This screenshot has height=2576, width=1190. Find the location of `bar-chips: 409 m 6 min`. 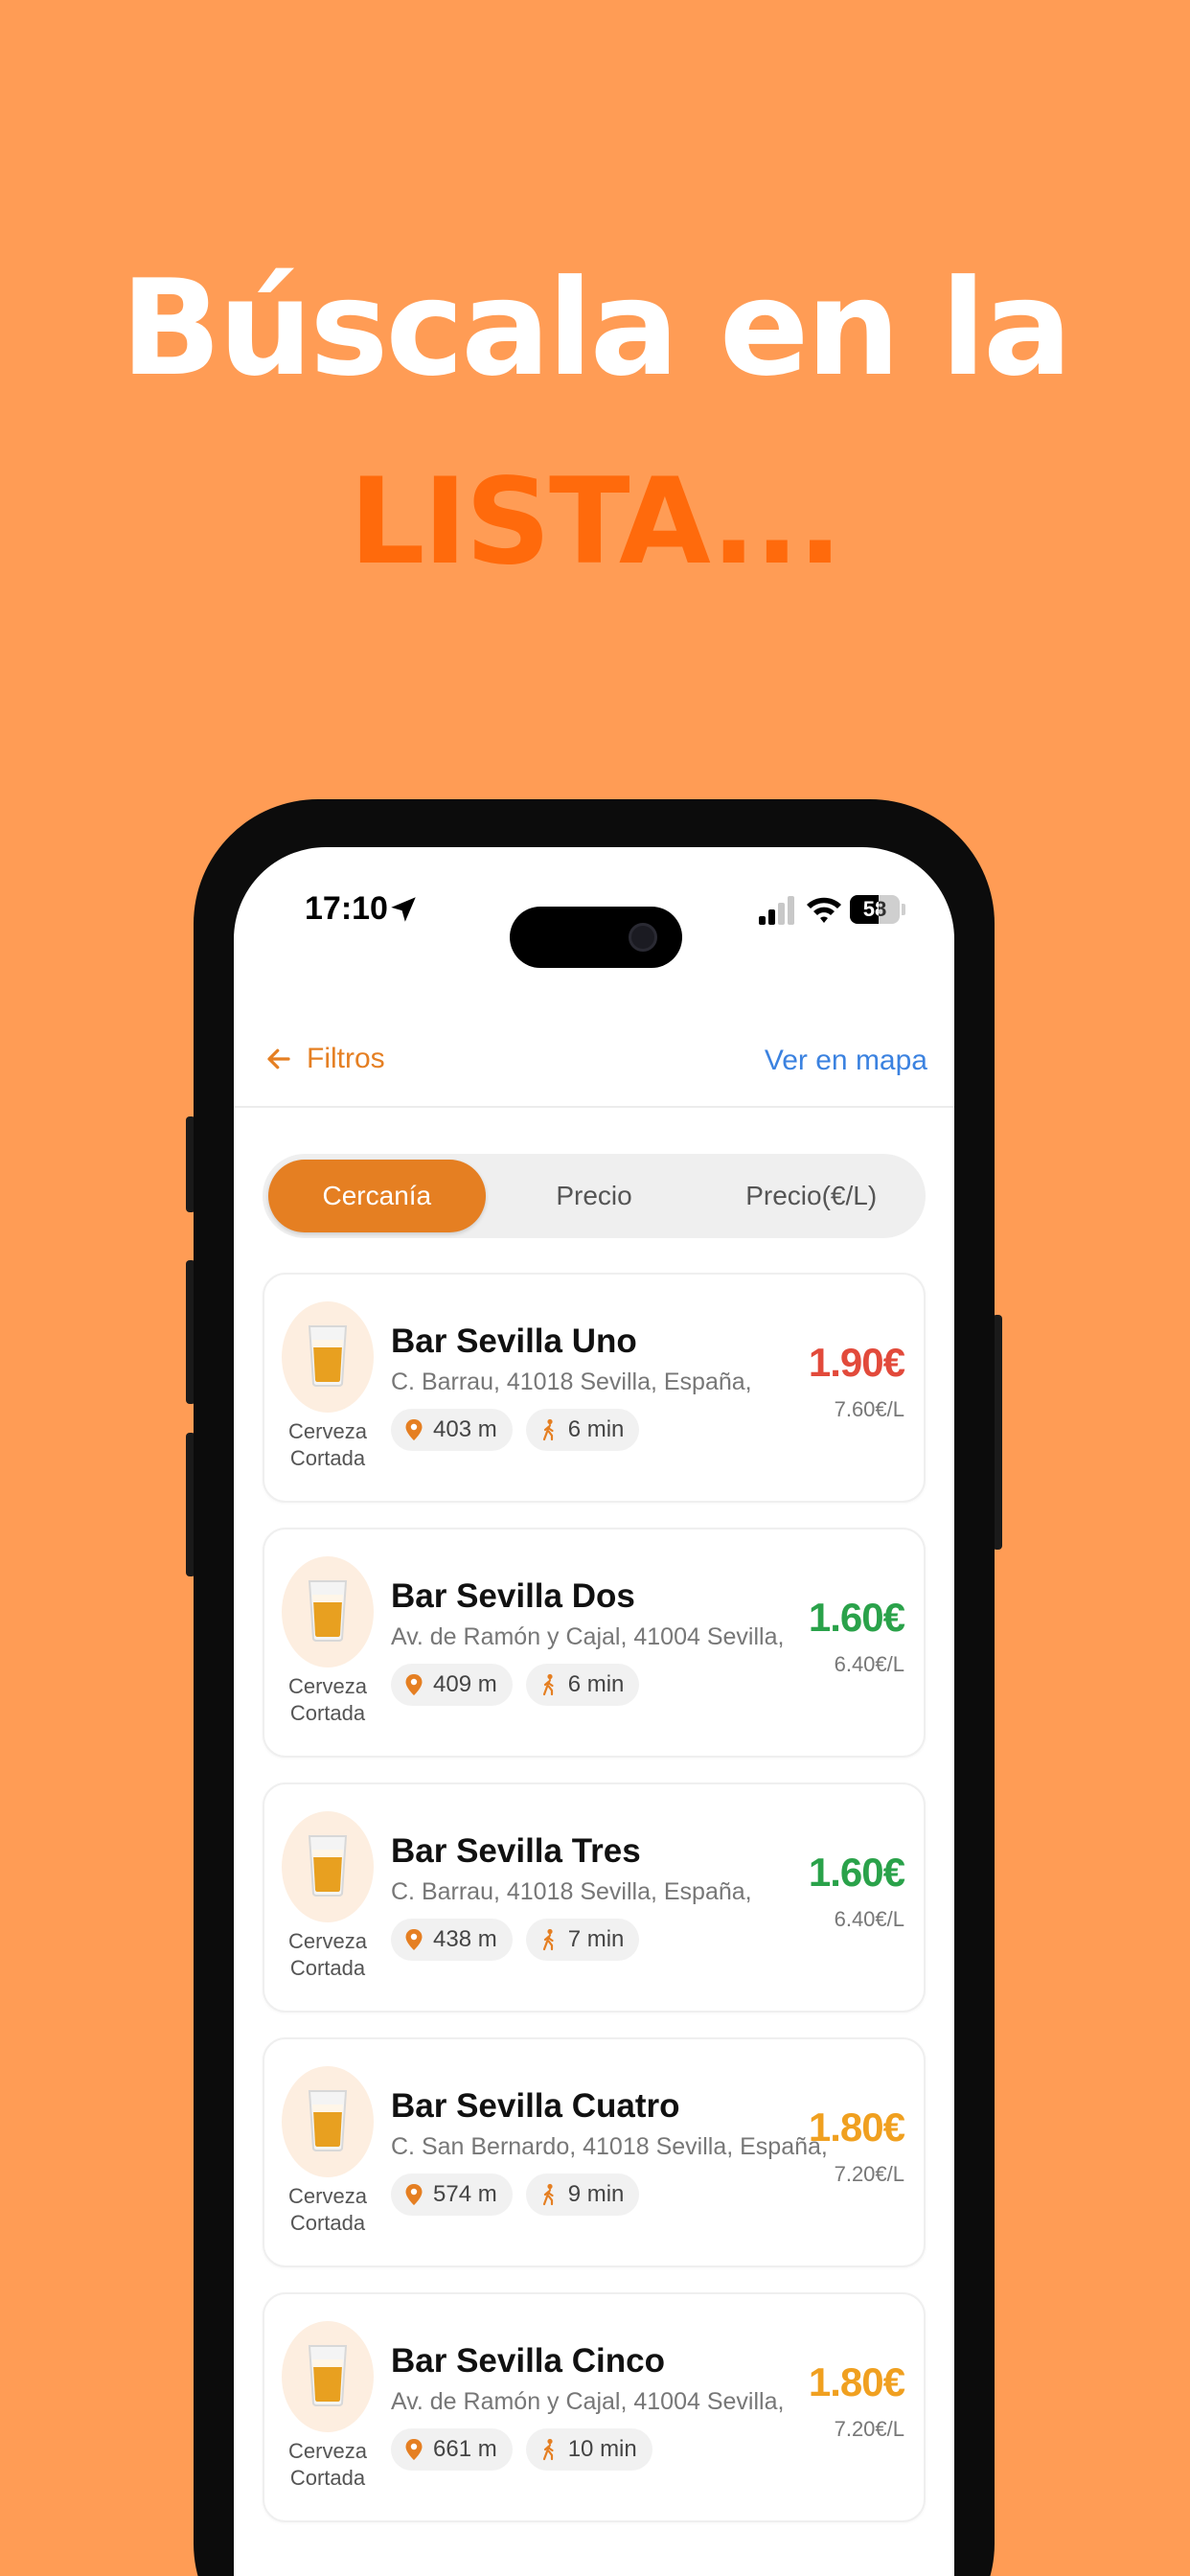

bar-chips: 409 m 6 min is located at coordinates (522, 1685).